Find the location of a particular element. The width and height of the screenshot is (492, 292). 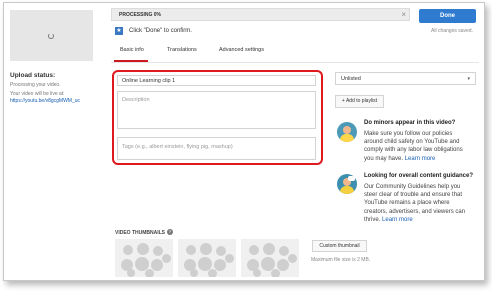

processing-progress-bar: PROCESSING 0% × is located at coordinates (260, 14).